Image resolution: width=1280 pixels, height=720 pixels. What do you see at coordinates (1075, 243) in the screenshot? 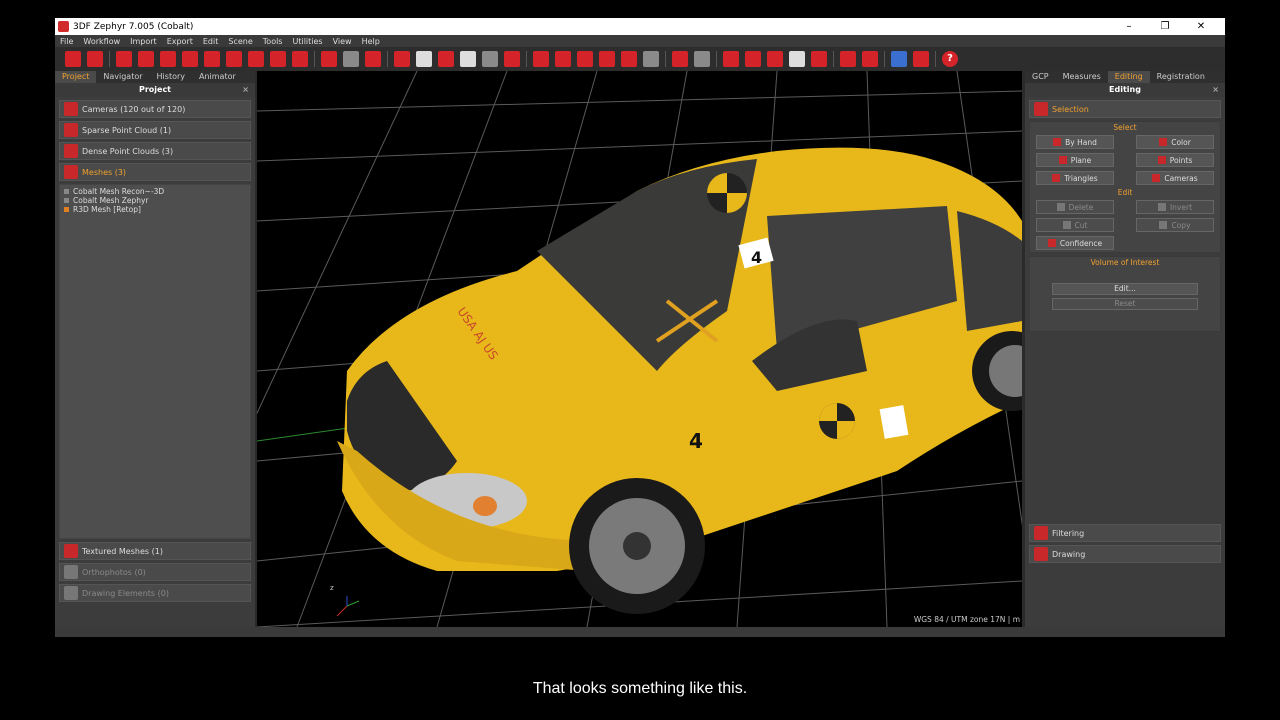
I see `confidence-button: Confidence` at bounding box center [1075, 243].